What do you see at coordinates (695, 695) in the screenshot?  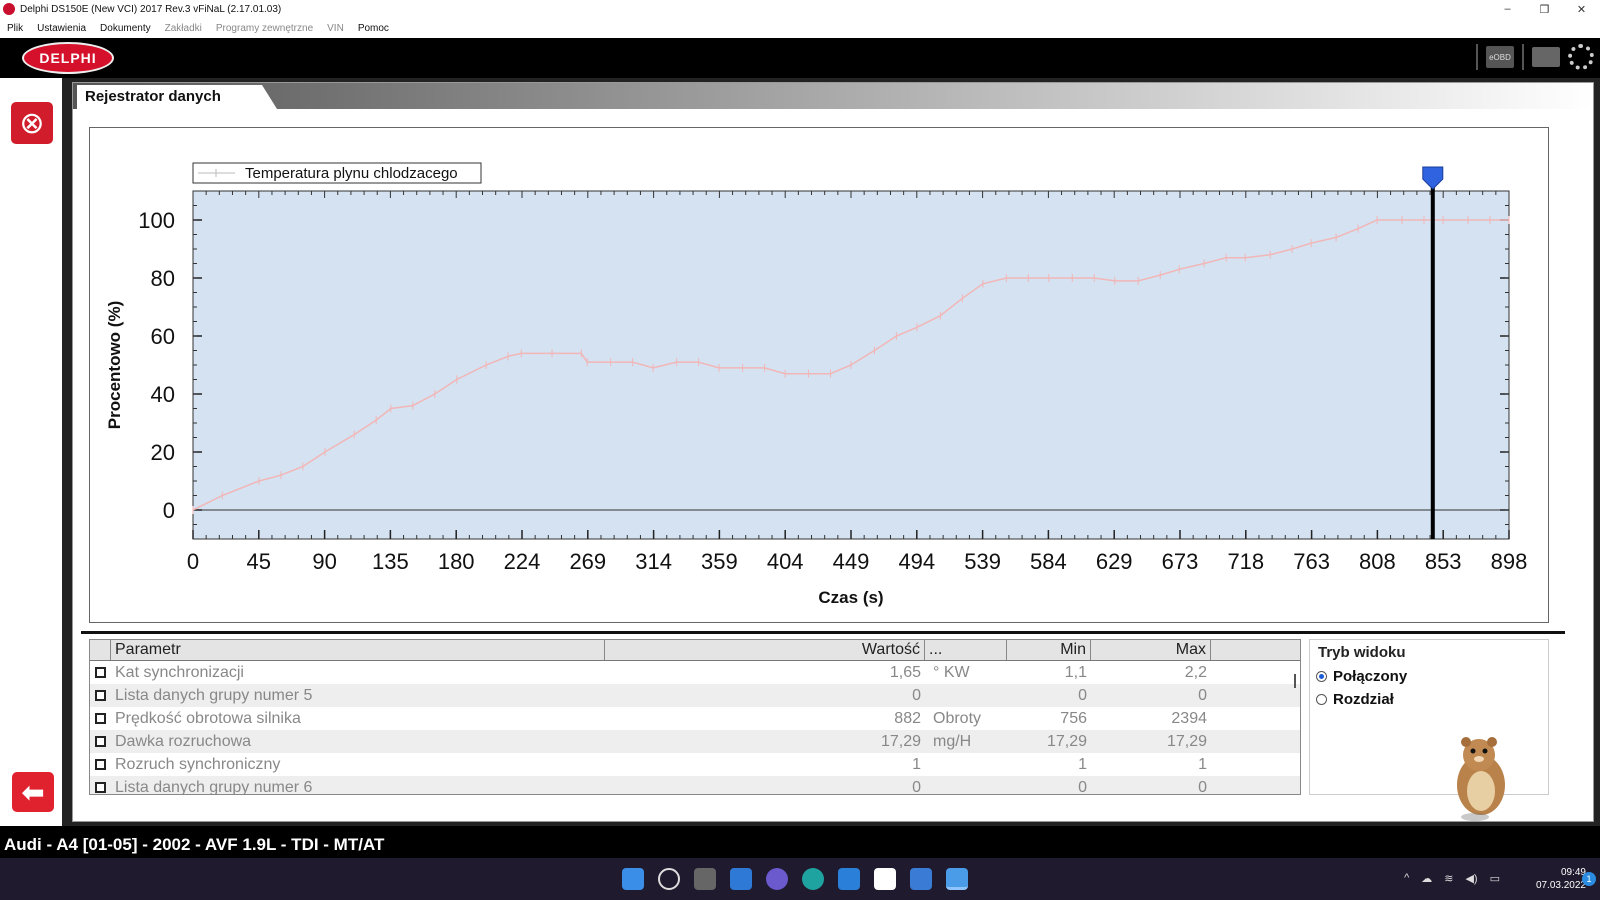 I see `table-row: Lista danych grupy numer 5 0 0 0` at bounding box center [695, 695].